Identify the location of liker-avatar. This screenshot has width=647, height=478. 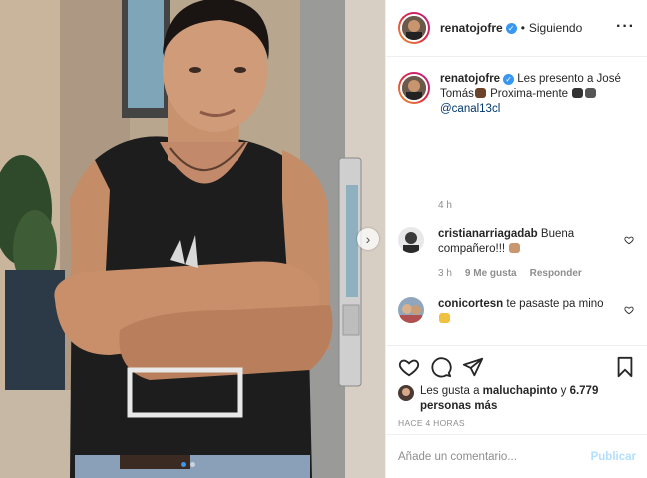
(406, 393).